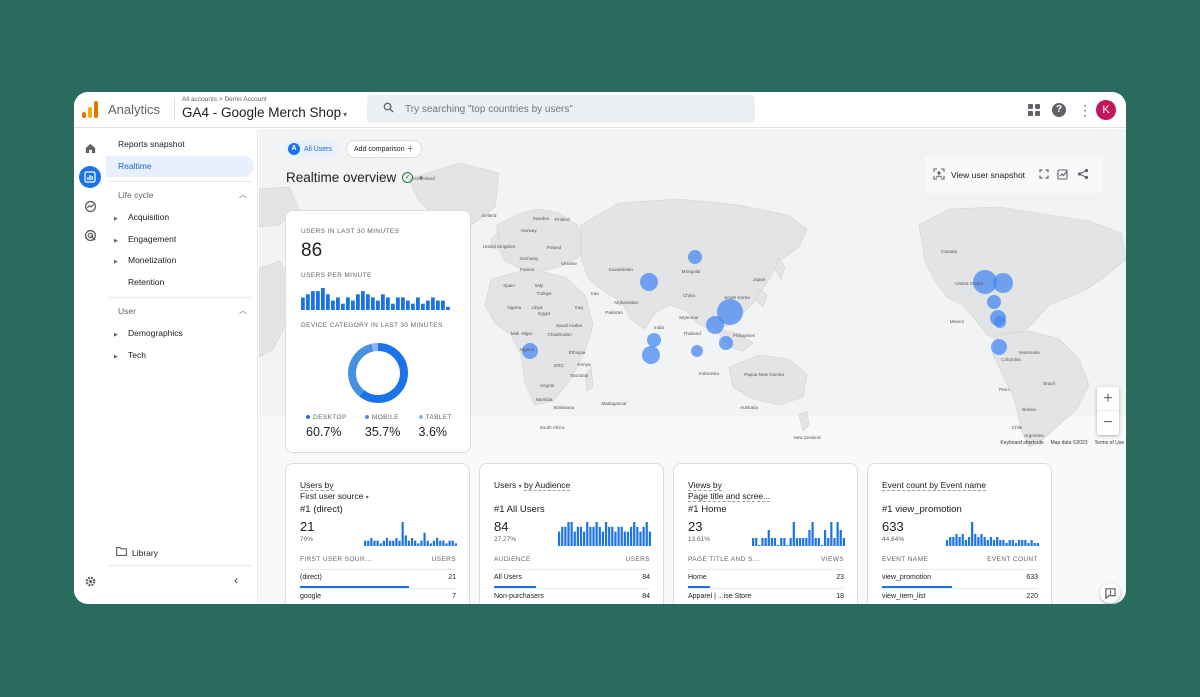 The width and height of the screenshot is (1200, 697). I want to click on section-life-cycle: Life cycle, so click(135, 195).